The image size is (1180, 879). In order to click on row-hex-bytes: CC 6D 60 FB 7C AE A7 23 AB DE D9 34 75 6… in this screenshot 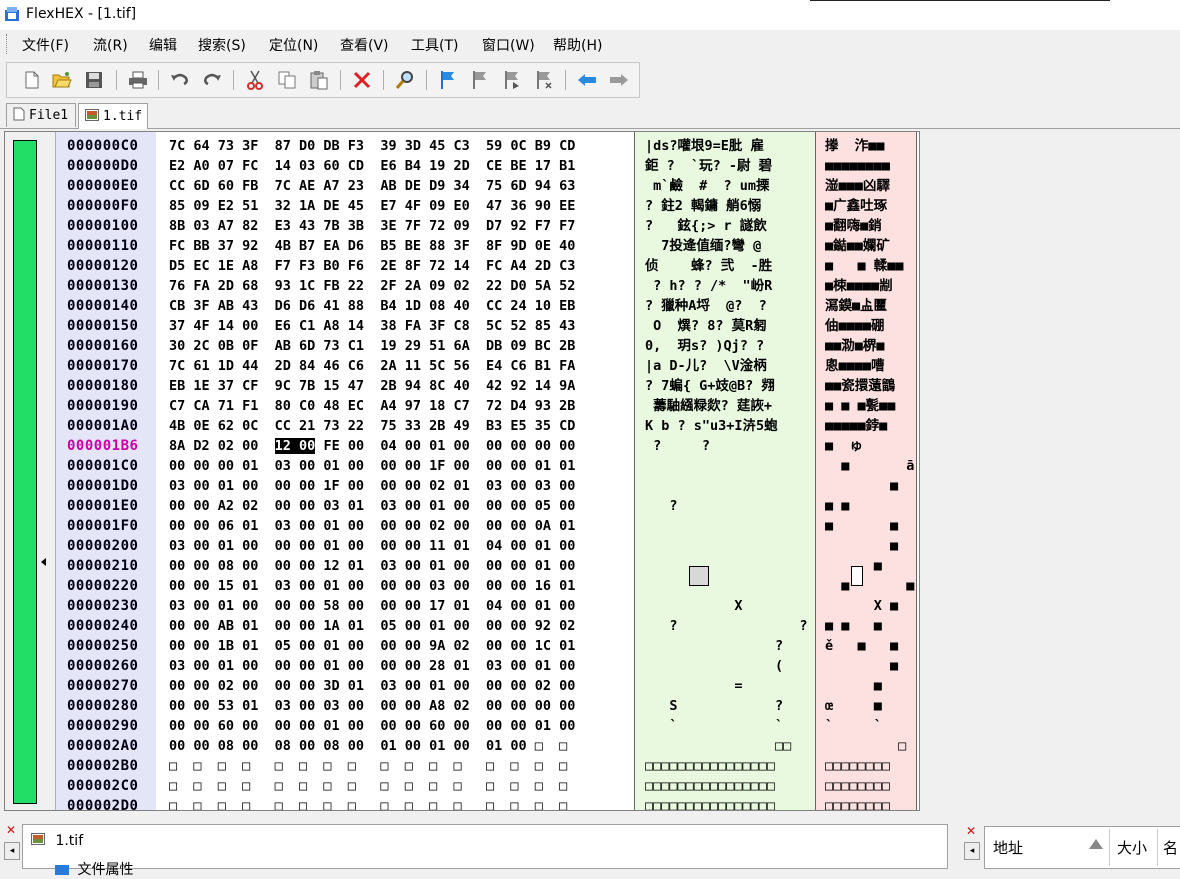, I will do `click(372, 186)`.